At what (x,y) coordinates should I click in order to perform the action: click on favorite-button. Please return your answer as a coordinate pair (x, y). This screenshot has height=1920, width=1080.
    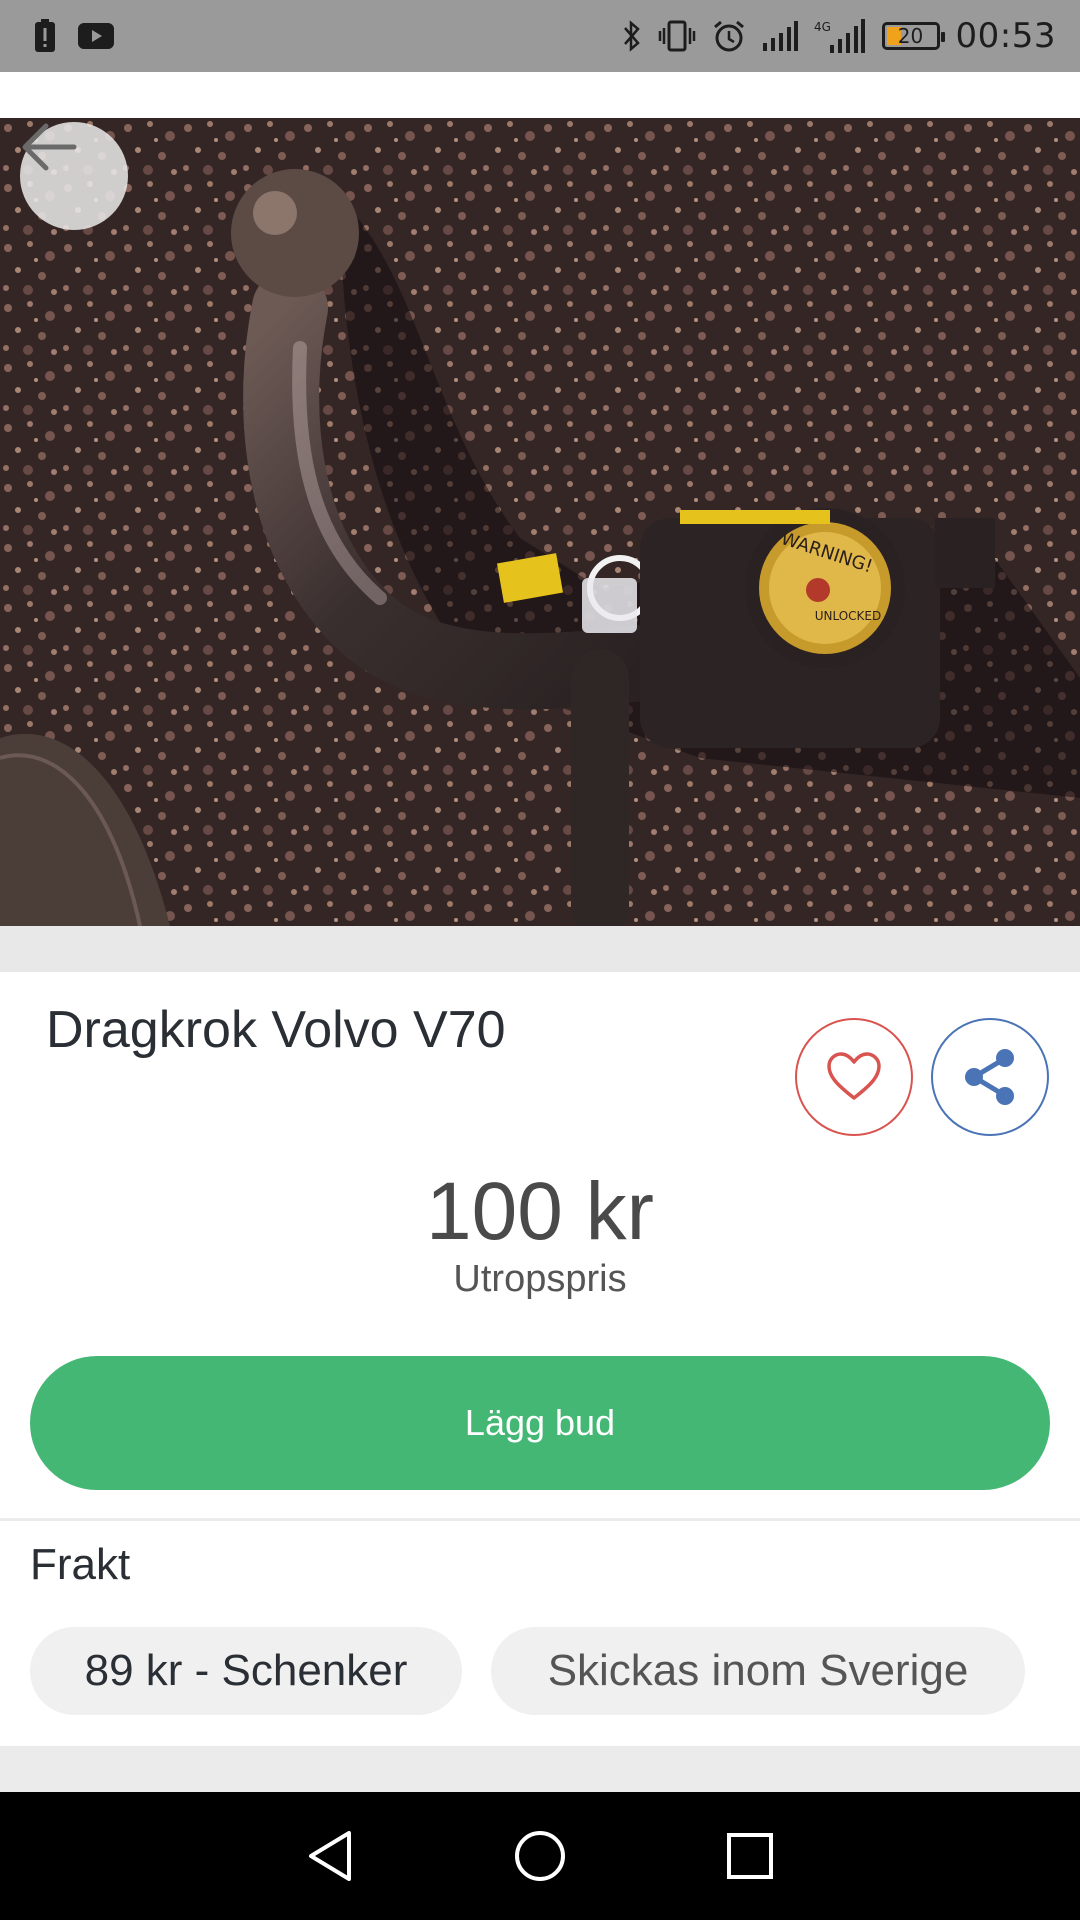
    Looking at the image, I should click on (854, 1077).